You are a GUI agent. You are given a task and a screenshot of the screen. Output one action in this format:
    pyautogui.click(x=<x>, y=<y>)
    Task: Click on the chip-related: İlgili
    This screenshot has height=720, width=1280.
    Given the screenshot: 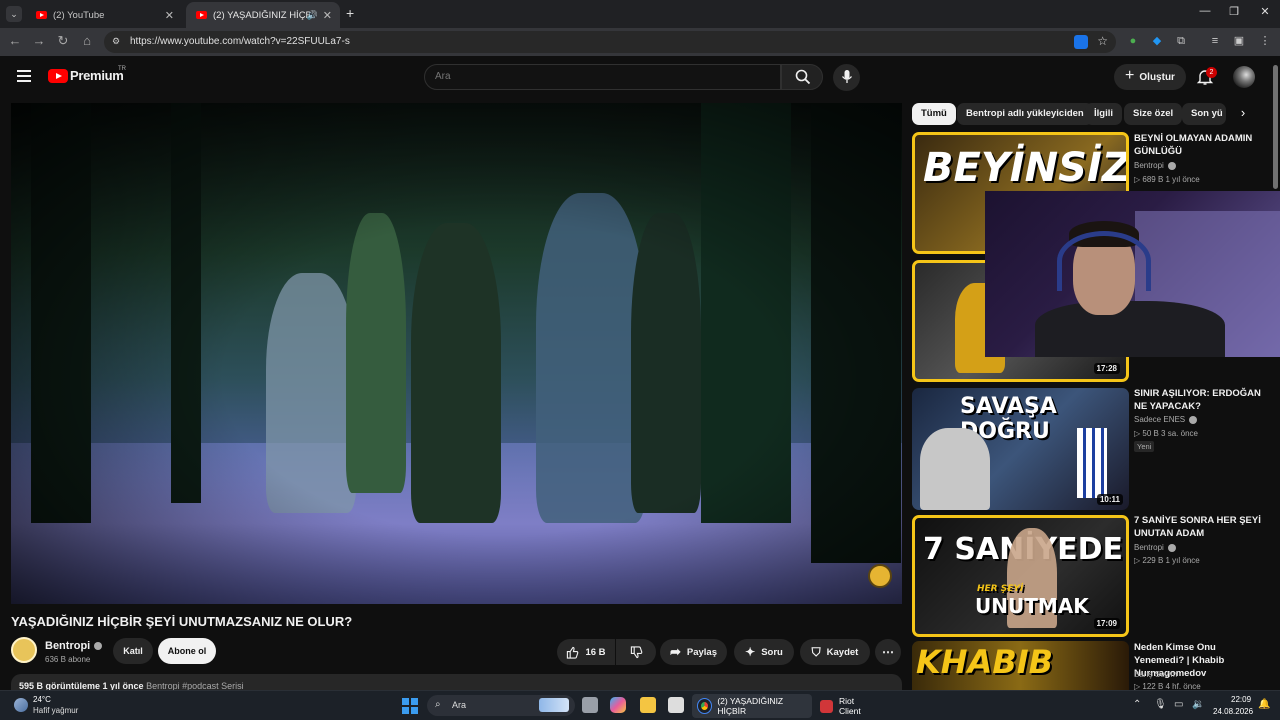 What is the action you would take?
    pyautogui.click(x=1103, y=114)
    